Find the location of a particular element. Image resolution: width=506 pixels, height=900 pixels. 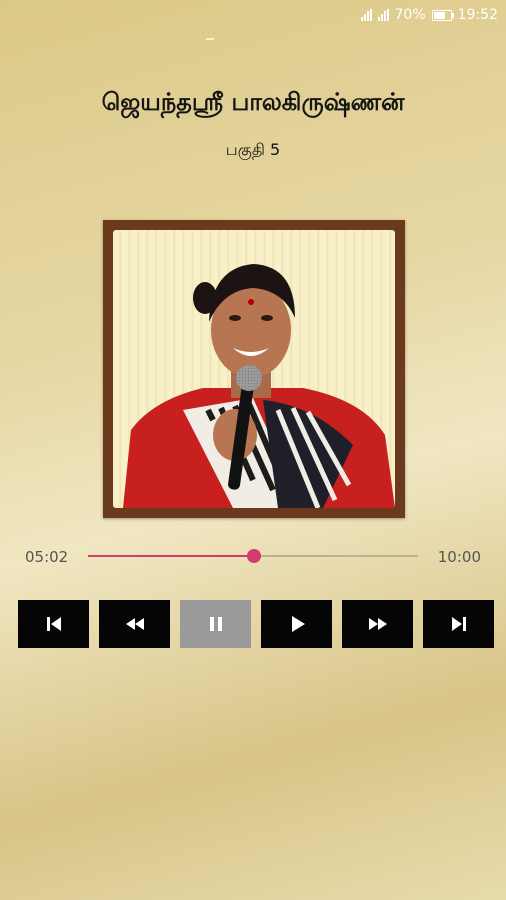

battery-icon is located at coordinates (442, 15).